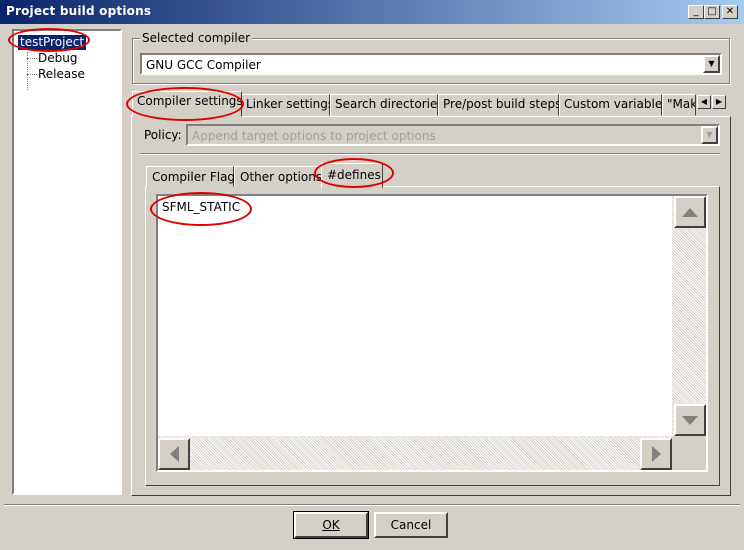 The width and height of the screenshot is (744, 550). I want to click on cancel-button: Cancel, so click(411, 525).